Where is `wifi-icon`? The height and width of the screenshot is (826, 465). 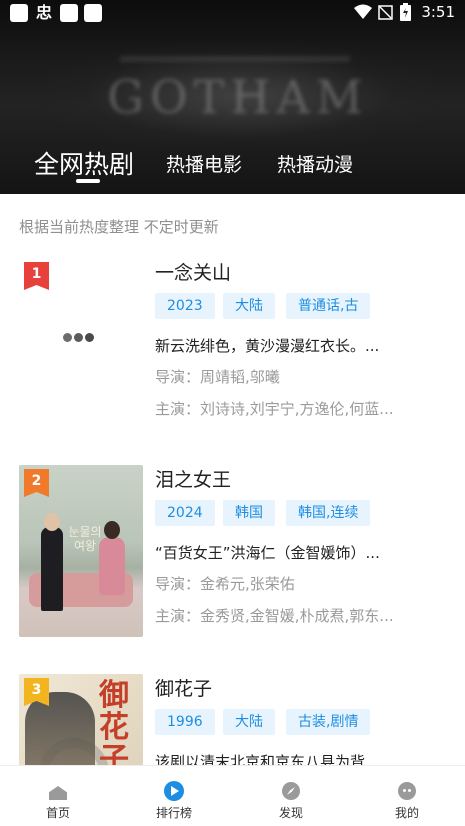 wifi-icon is located at coordinates (363, 11).